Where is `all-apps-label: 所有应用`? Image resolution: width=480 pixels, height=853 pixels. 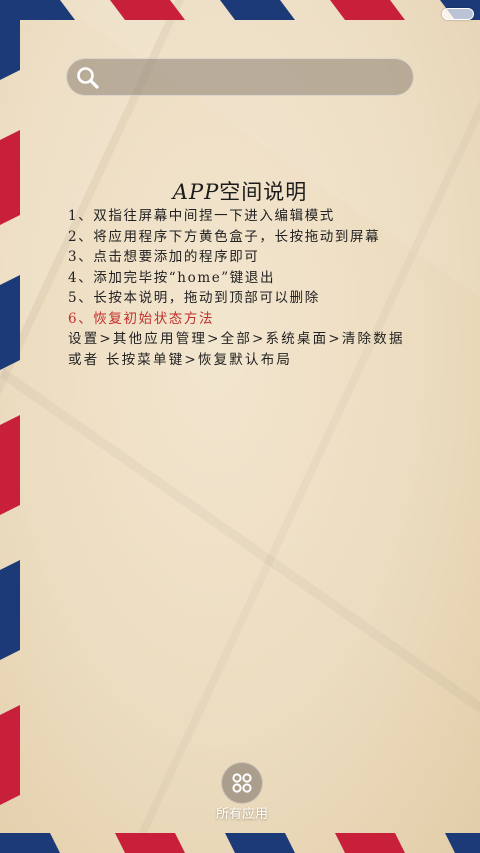 all-apps-label: 所有应用 is located at coordinates (242, 812).